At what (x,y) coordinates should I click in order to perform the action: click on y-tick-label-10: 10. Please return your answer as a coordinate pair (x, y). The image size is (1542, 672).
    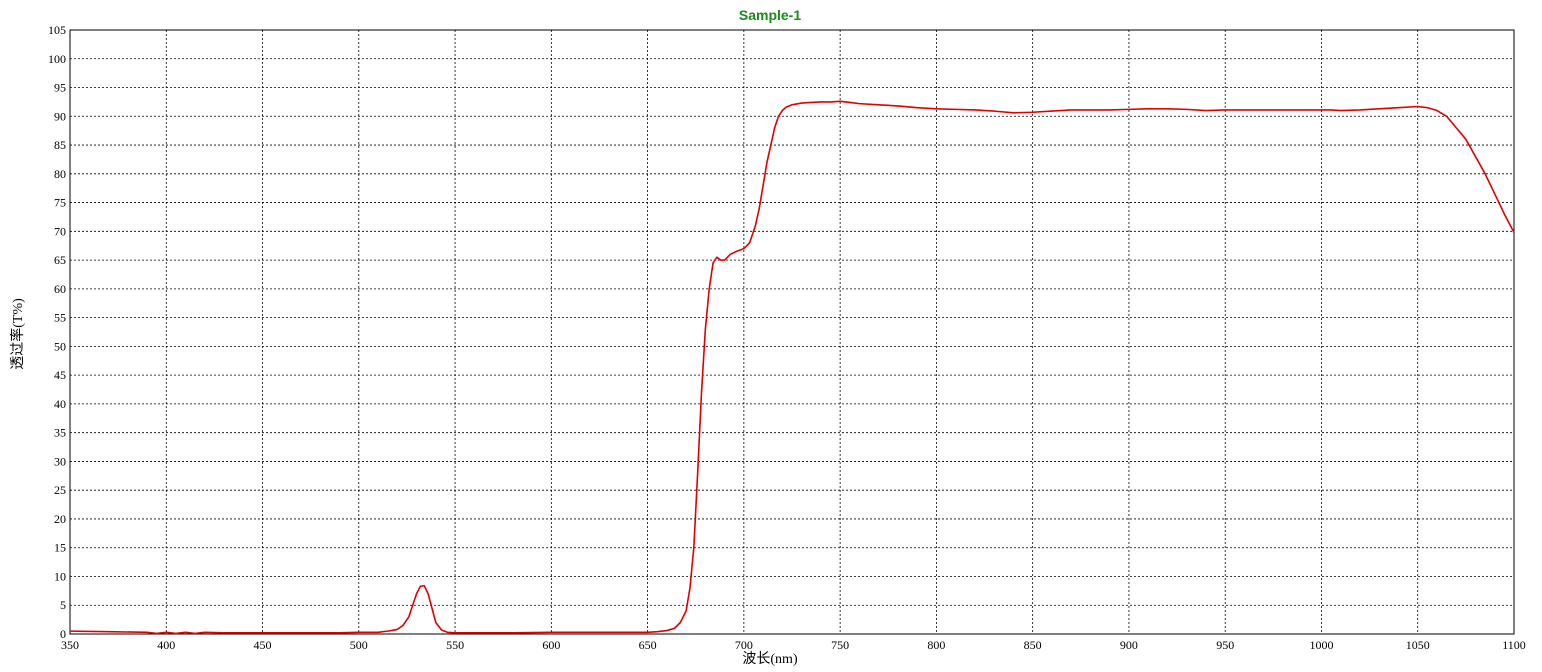
    Looking at the image, I should click on (60, 576).